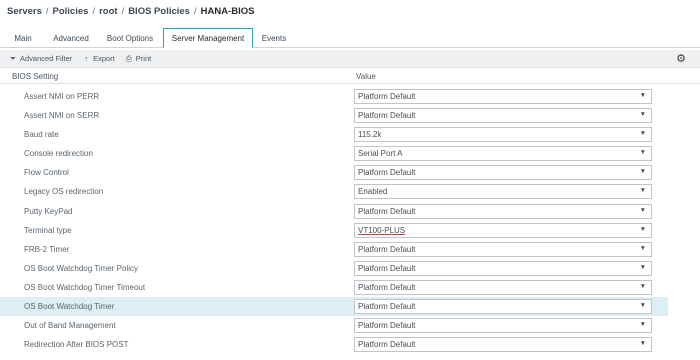 This screenshot has width=700, height=360. What do you see at coordinates (108, 11) in the screenshot?
I see `breadcrumb-root: root` at bounding box center [108, 11].